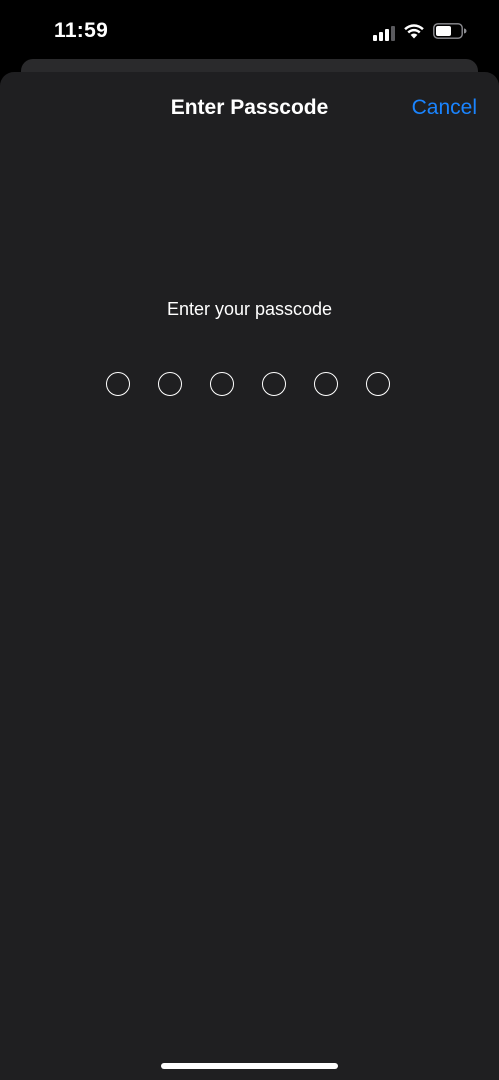 This screenshot has height=1080, width=499. I want to click on status-icons, so click(420, 33).